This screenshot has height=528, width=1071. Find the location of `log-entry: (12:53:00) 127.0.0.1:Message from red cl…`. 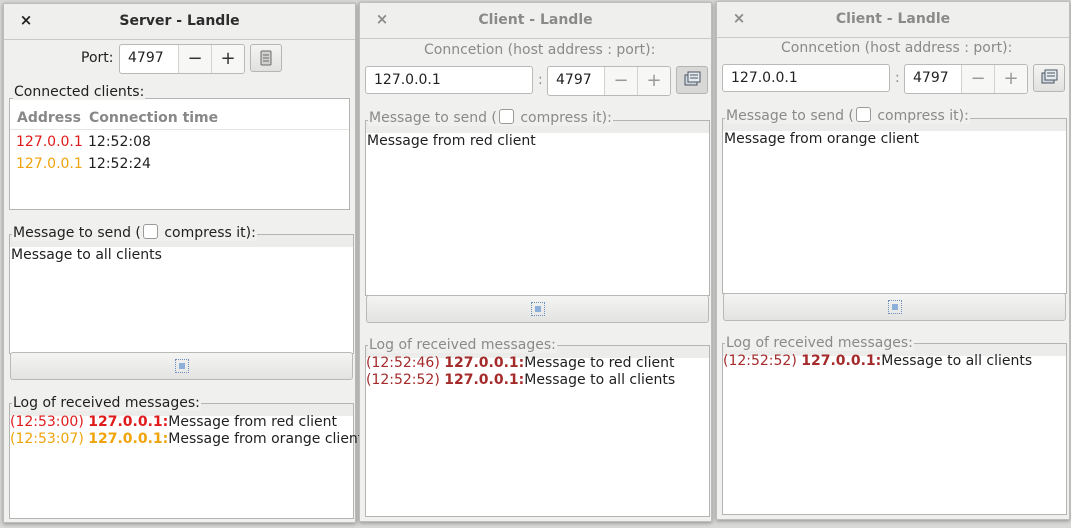

log-entry: (12:53:00) 127.0.0.1:Message from red cl… is located at coordinates (173, 422).